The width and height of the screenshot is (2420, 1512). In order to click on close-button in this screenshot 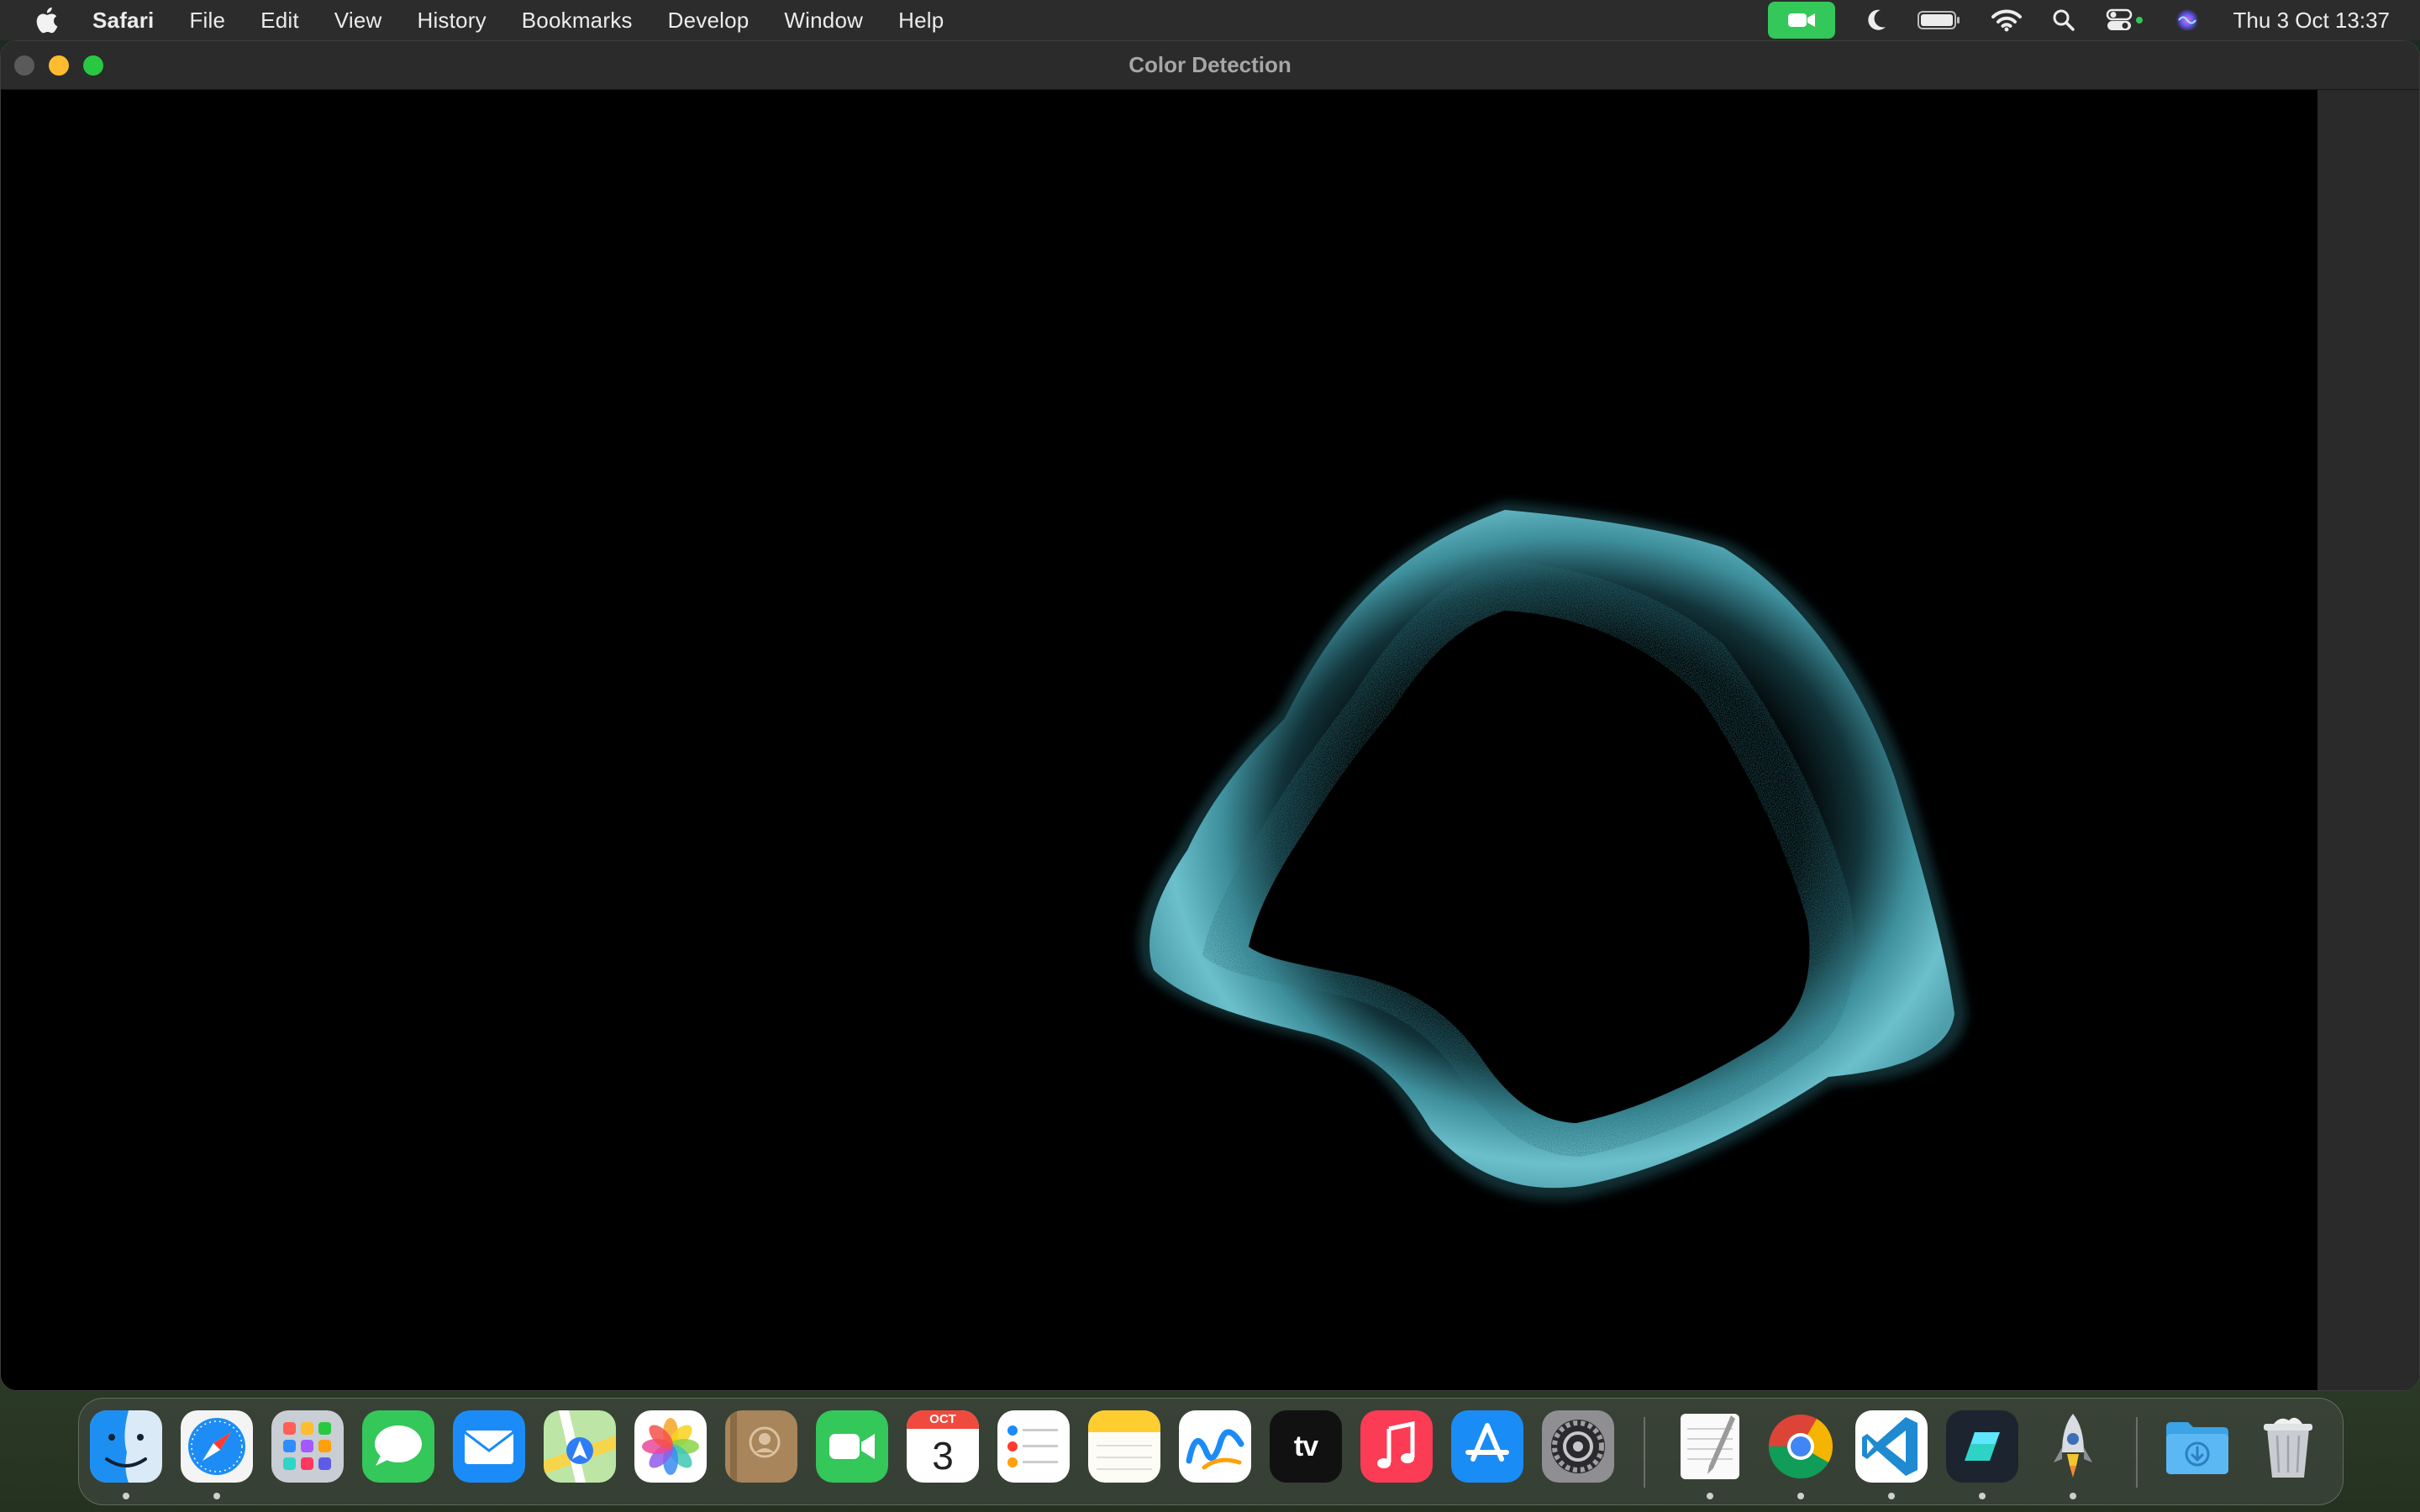, I will do `click(24, 65)`.